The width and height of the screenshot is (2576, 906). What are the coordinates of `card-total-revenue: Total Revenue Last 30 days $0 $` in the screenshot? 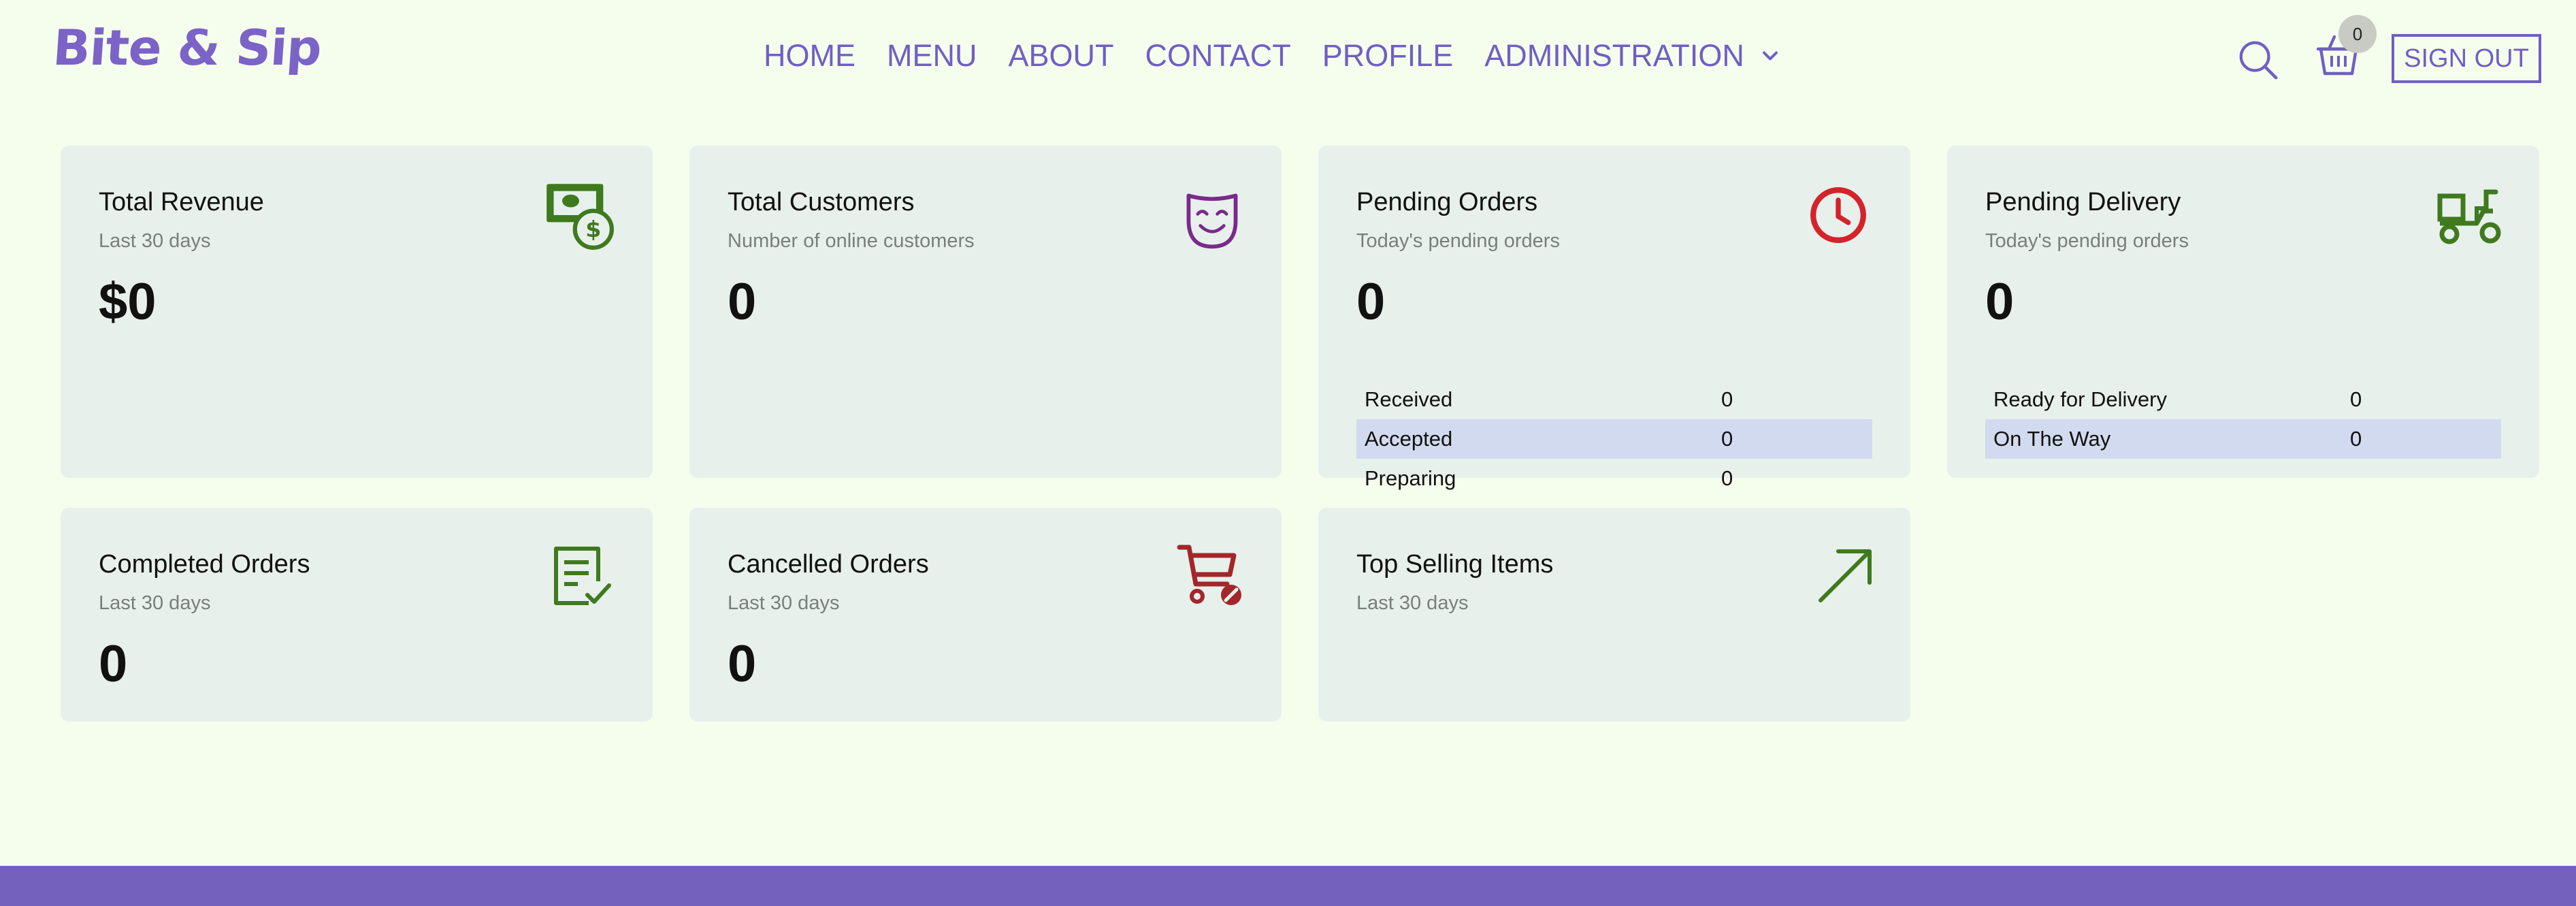 It's located at (357, 312).